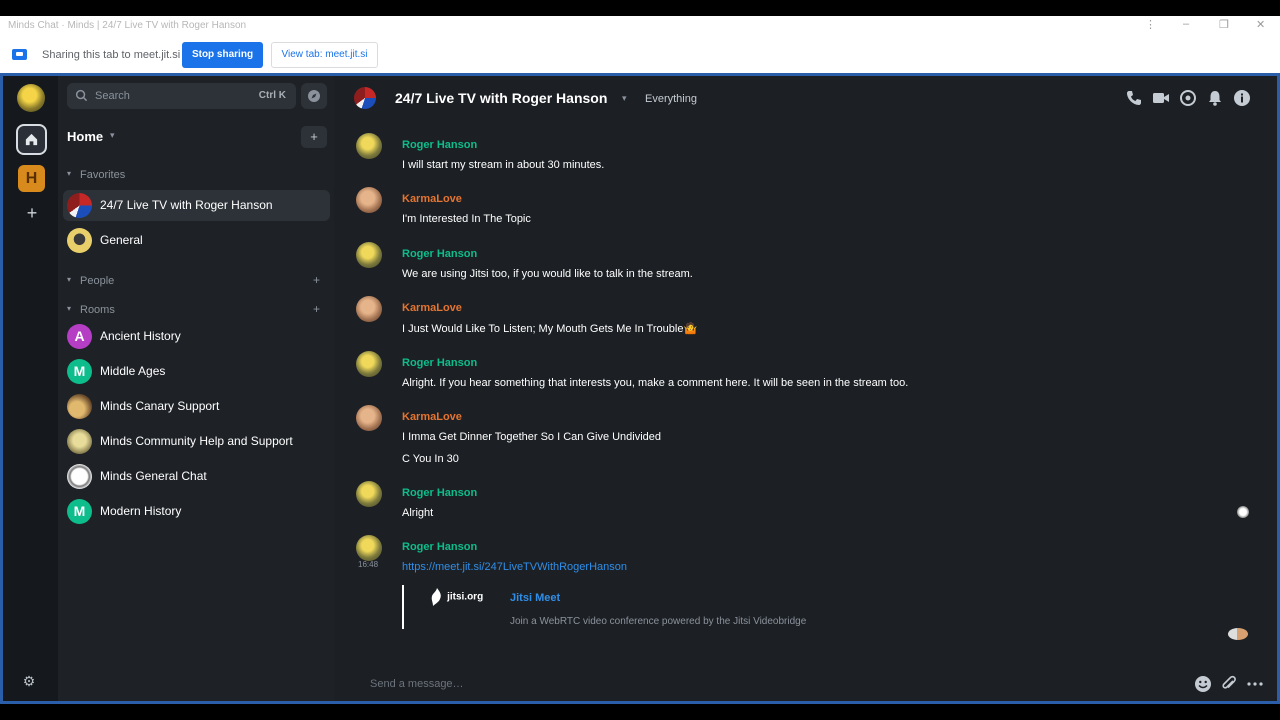 This screenshot has height=720, width=1280. What do you see at coordinates (197, 311) in the screenshot?
I see `section-rooms: ▾ Rooms +` at bounding box center [197, 311].